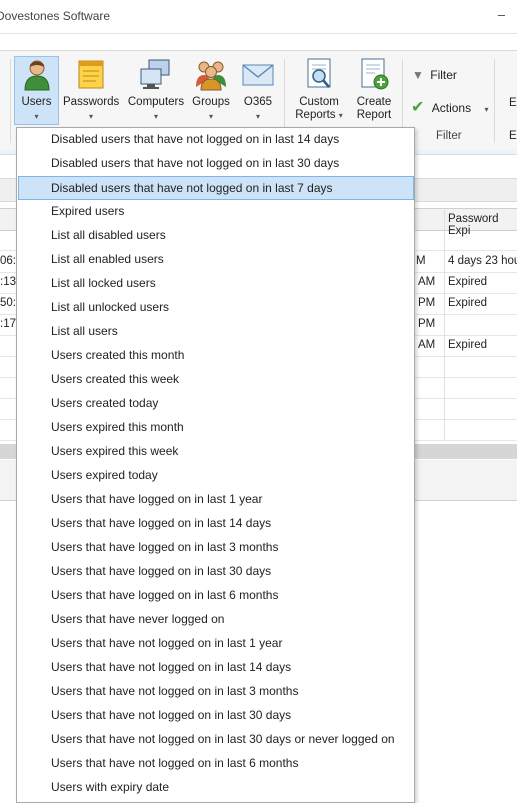 The width and height of the screenshot is (517, 803). I want to click on users-label: Users, so click(36, 102).